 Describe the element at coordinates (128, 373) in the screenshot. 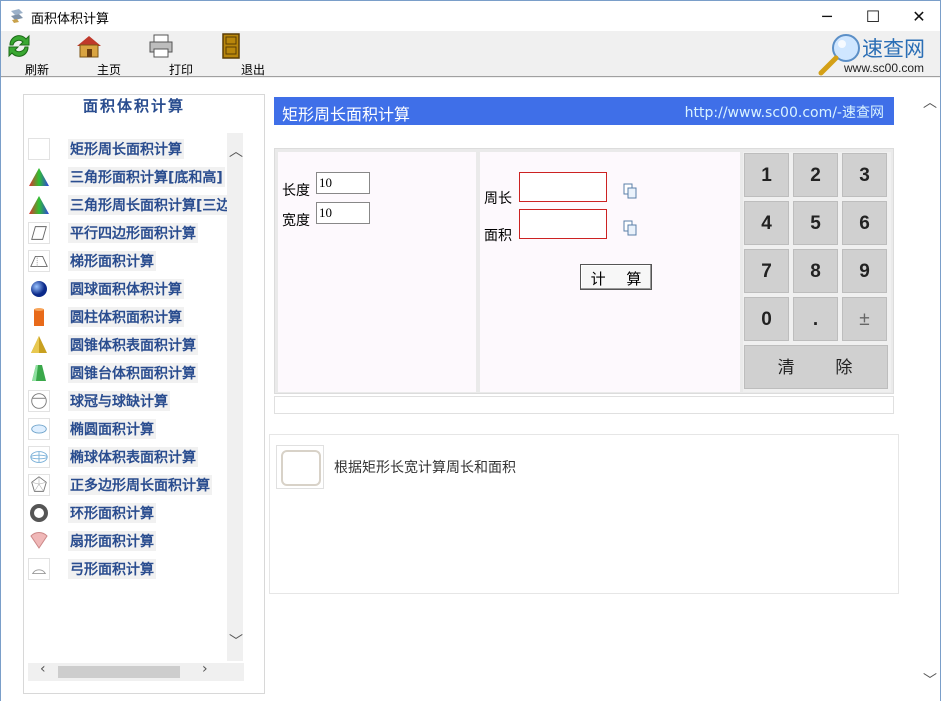

I see `sidebar-item-frustum: 圆锥台体积面积计算` at that location.